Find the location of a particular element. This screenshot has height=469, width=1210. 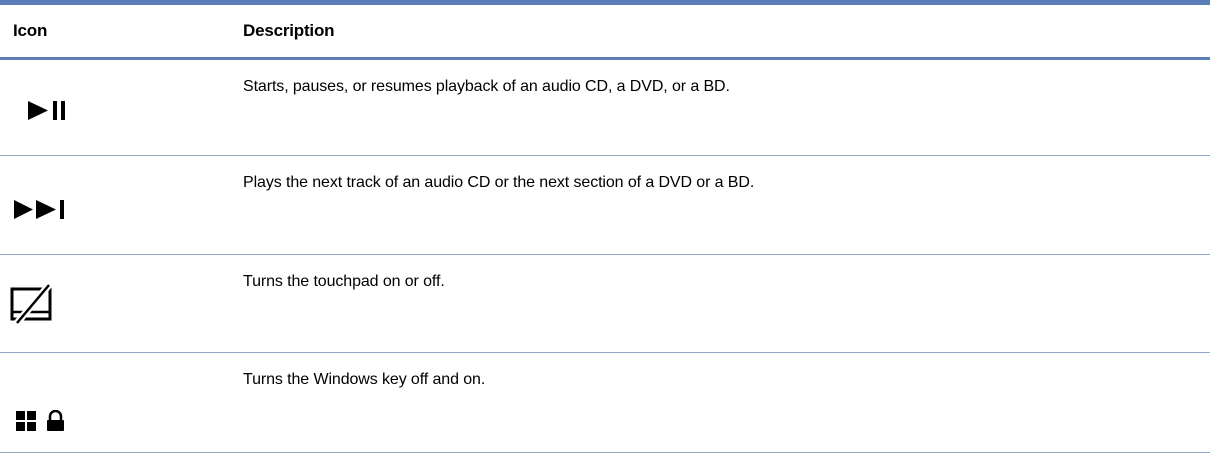

windows-logo-icon is located at coordinates (26, 421).